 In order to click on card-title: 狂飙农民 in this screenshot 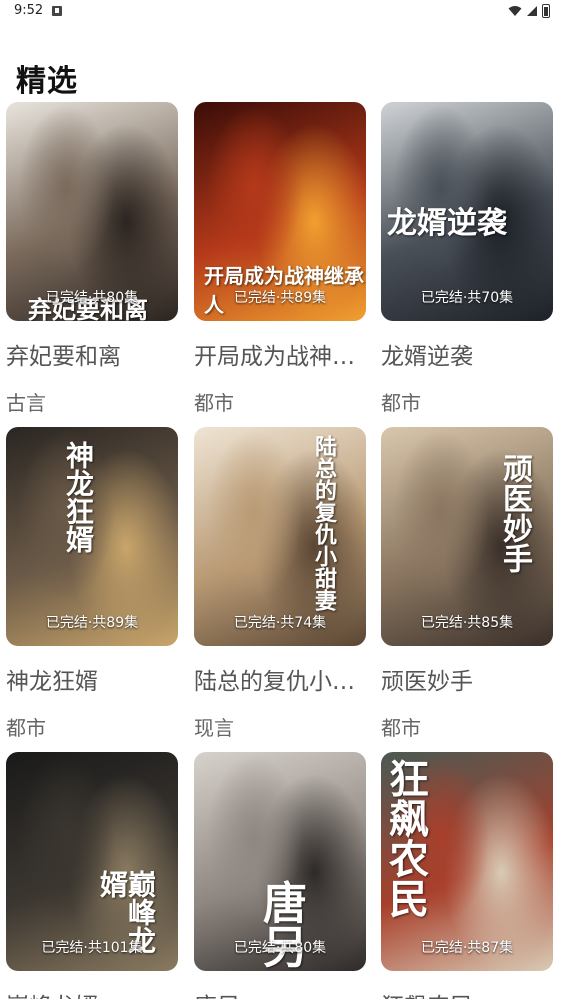, I will do `click(467, 993)`.